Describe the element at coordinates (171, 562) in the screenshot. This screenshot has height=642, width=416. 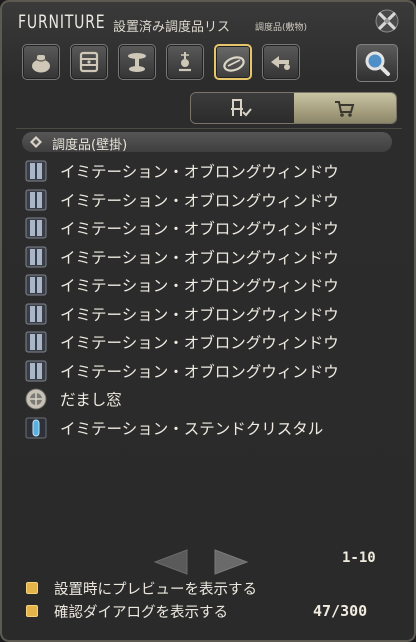
I see `prev-page-button` at that location.